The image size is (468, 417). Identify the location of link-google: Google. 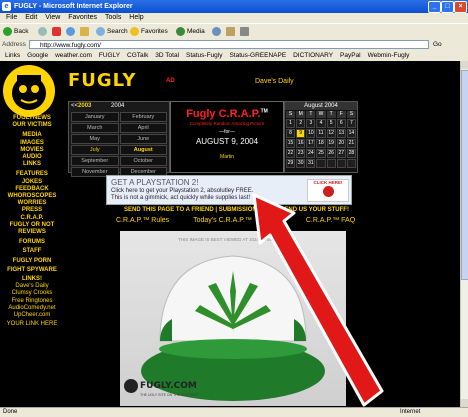
(37, 55).